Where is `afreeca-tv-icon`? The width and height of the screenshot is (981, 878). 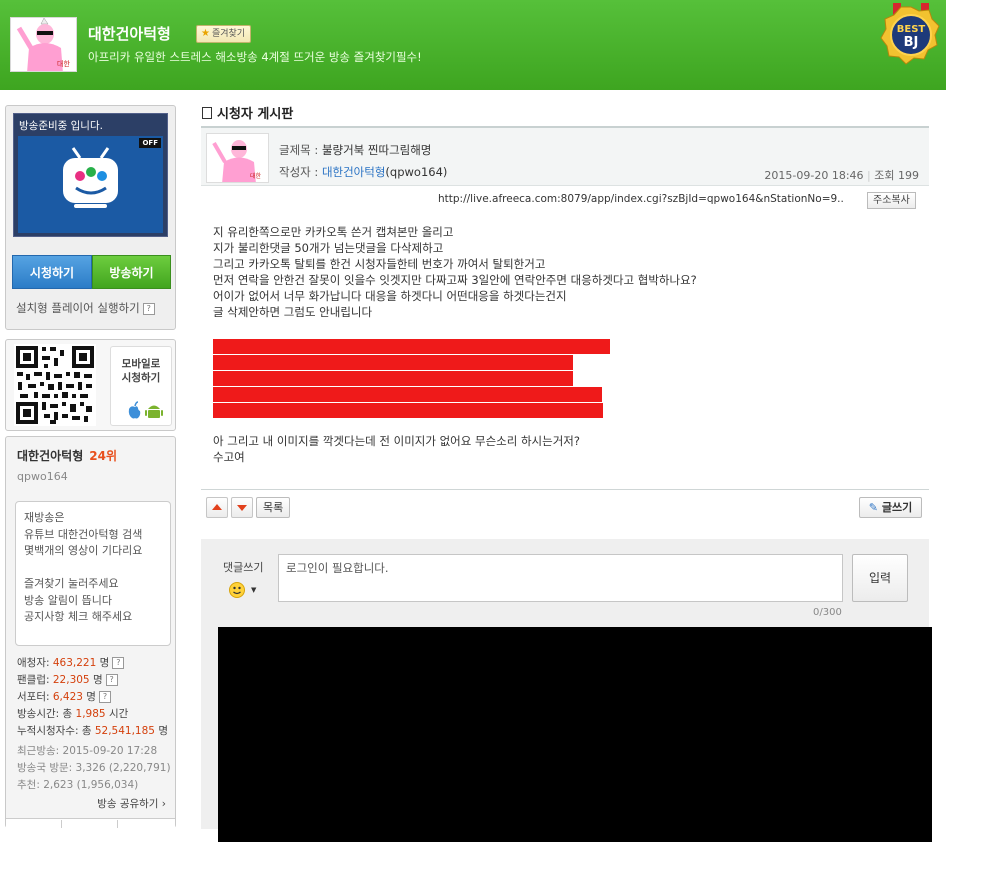
afreeca-tv-icon is located at coordinates (90, 177).